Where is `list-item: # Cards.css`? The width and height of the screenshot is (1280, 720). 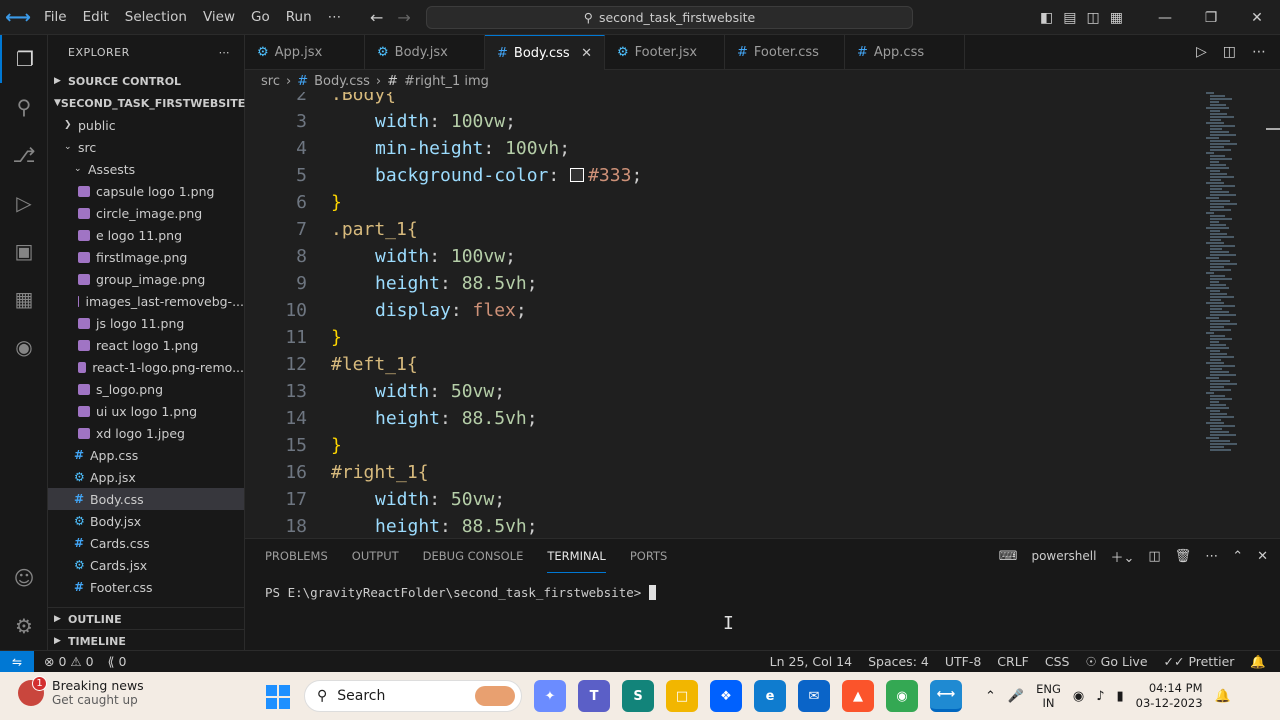
list-item: # Cards.css is located at coordinates (146, 543).